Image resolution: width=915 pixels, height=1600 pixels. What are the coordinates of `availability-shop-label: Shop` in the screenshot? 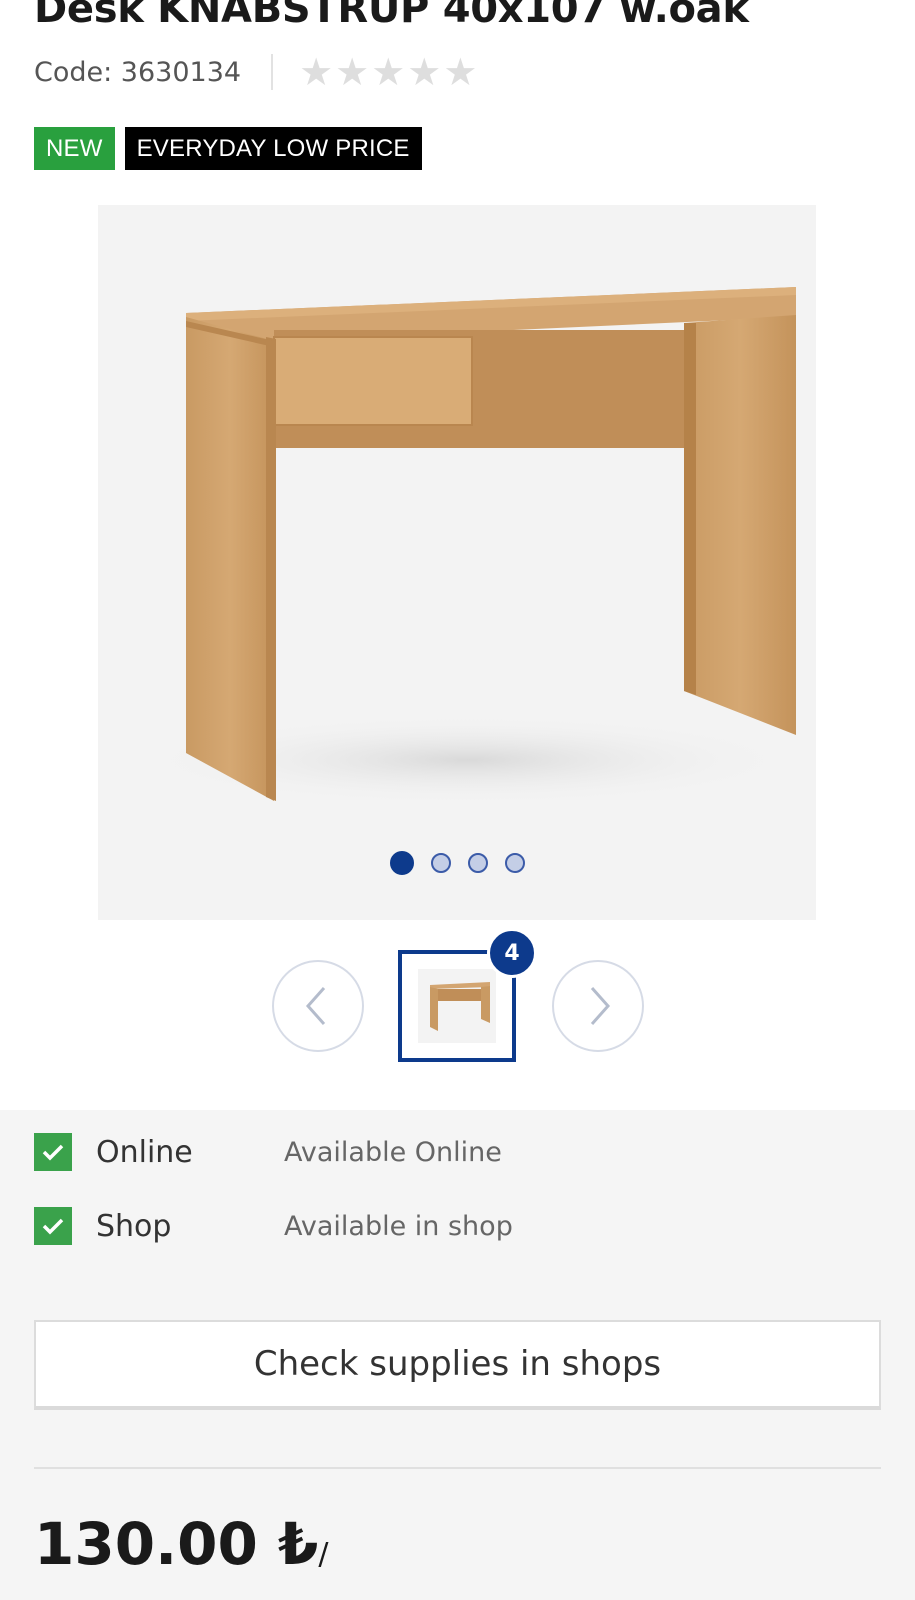 It's located at (134, 1226).